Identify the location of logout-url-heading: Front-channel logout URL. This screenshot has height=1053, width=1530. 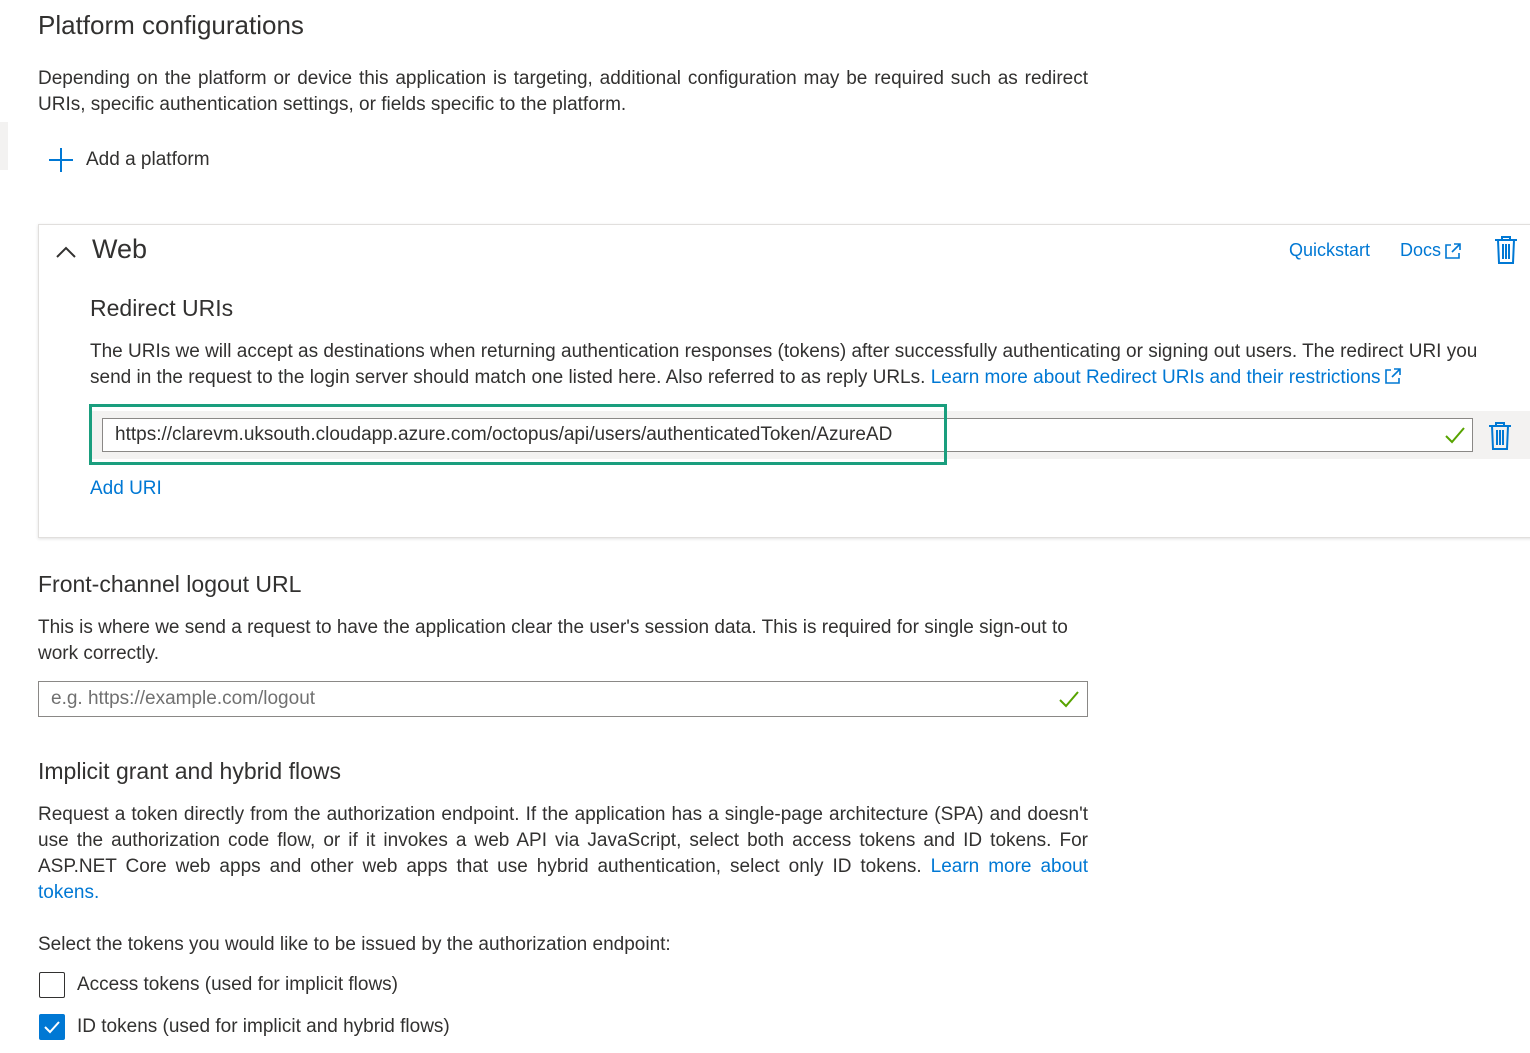
(170, 584).